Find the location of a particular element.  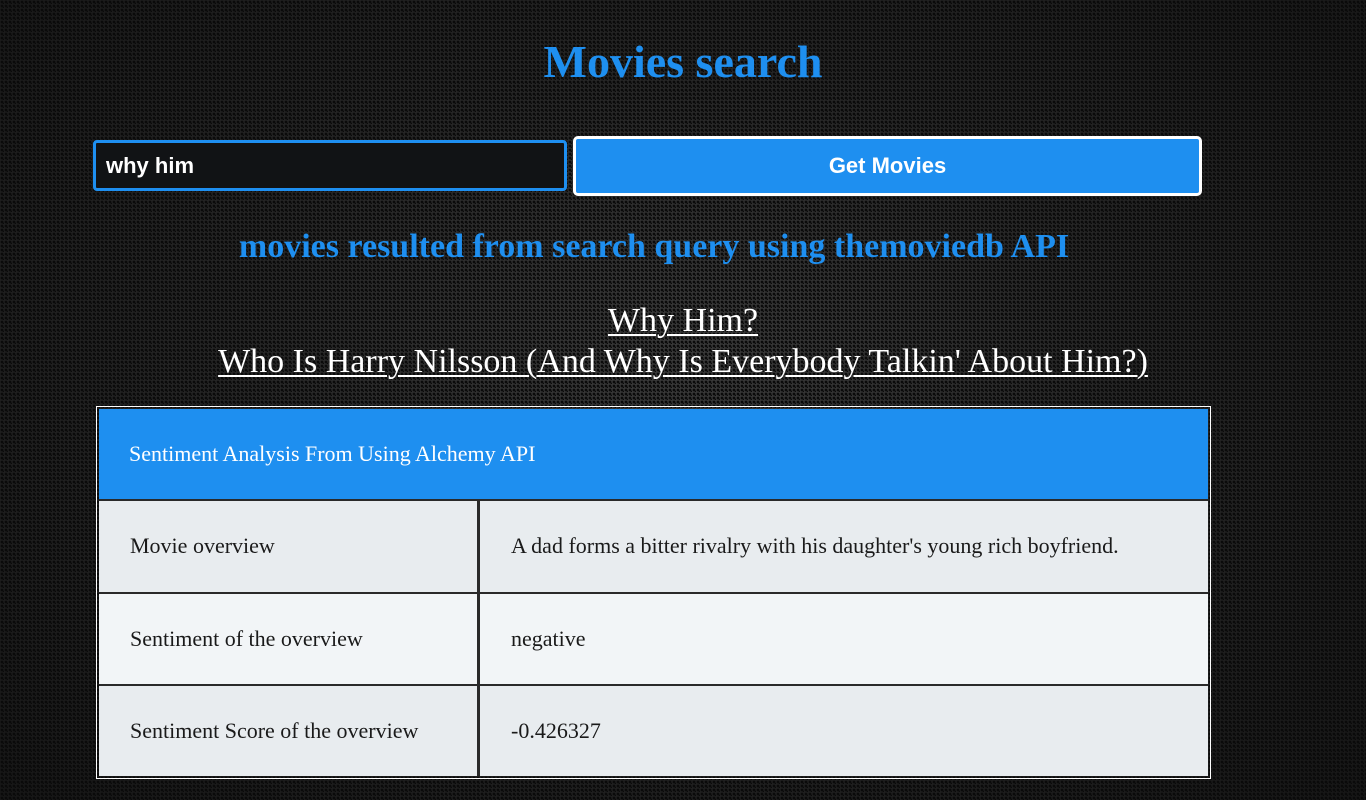

row-label-overview: Movie overview is located at coordinates (289, 547).